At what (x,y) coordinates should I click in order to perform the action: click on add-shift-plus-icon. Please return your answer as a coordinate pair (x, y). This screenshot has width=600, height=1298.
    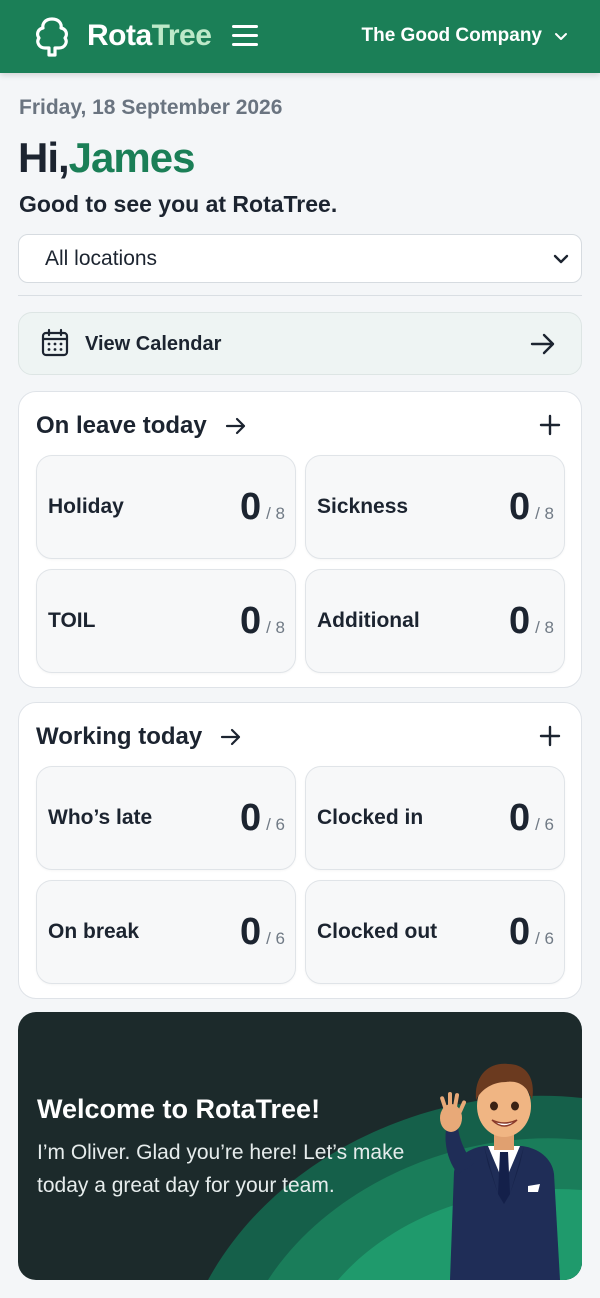
    Looking at the image, I should click on (550, 736).